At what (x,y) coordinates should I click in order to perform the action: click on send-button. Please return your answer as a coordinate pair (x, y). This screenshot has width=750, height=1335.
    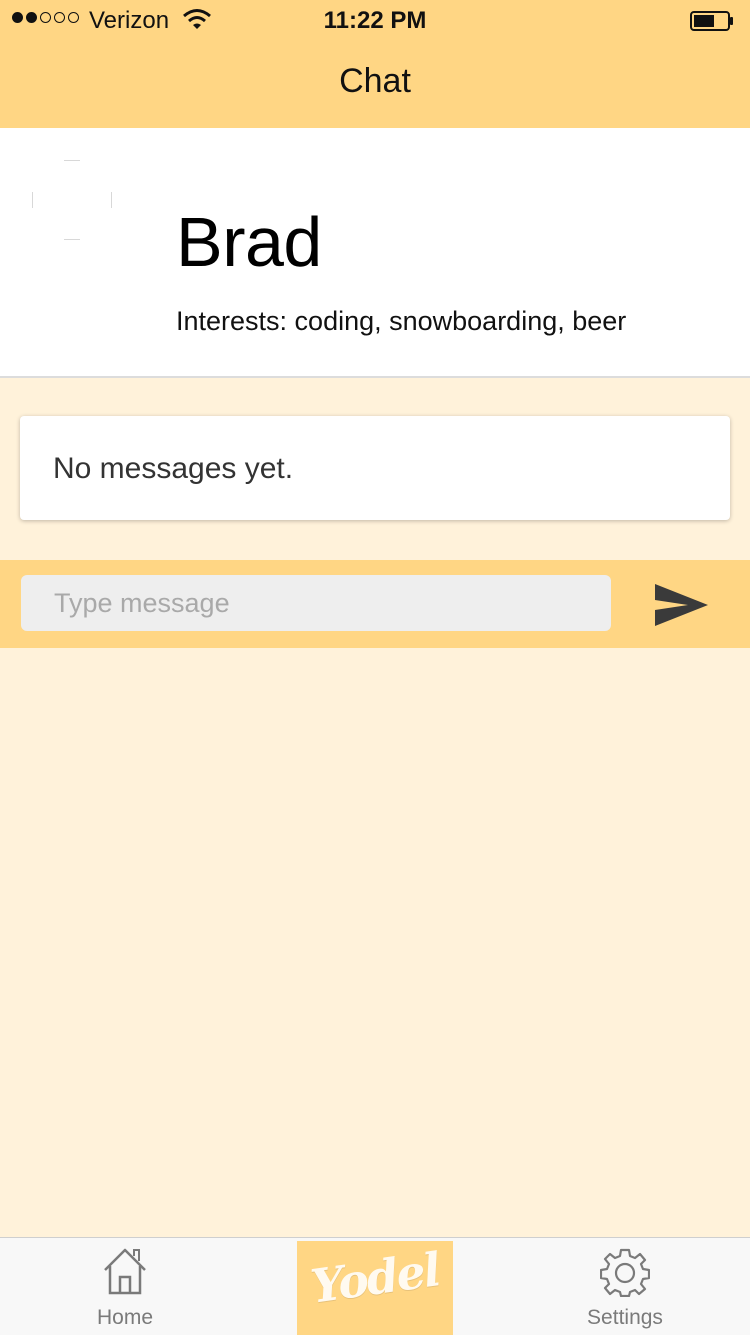
    Looking at the image, I should click on (680, 604).